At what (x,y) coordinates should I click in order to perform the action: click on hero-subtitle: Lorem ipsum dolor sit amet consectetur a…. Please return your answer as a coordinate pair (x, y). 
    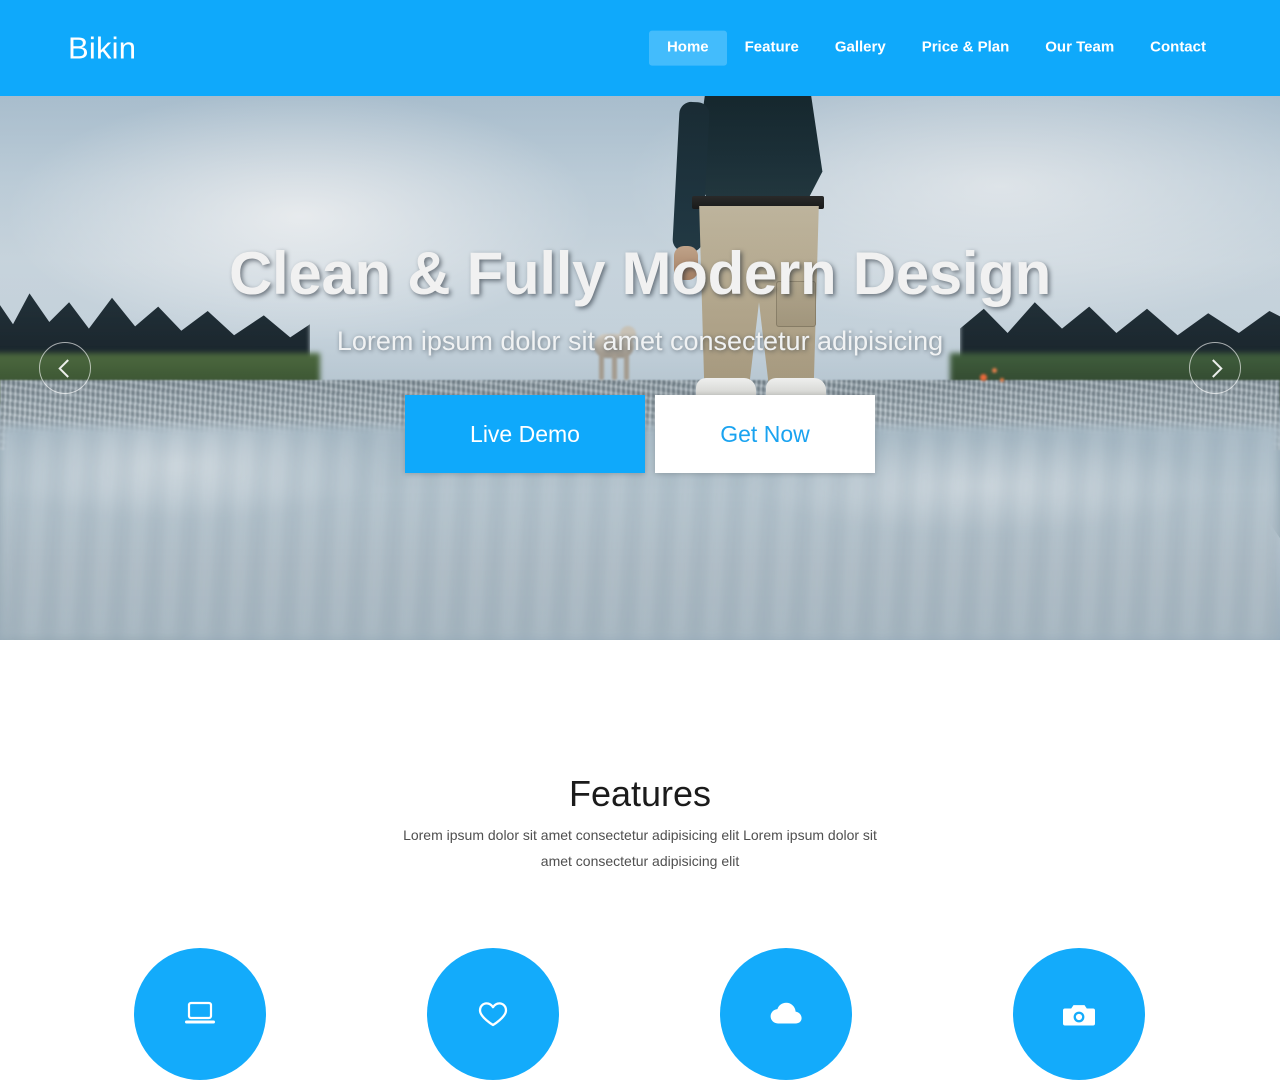
    Looking at the image, I should click on (640, 341).